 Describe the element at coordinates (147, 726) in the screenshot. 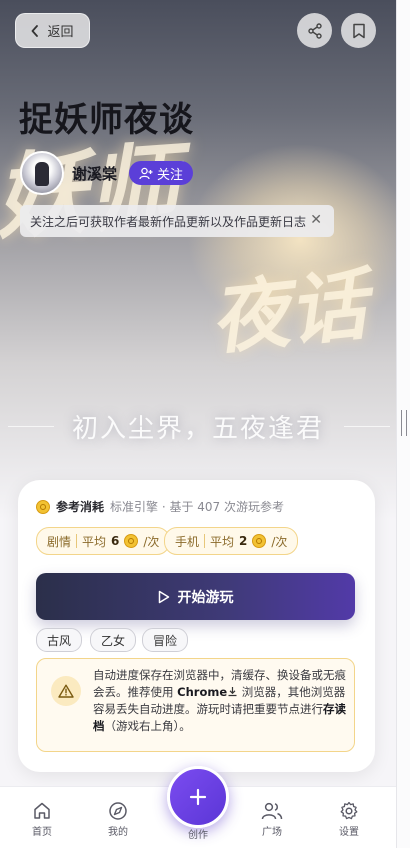

I see `warning-text-part3: （游戏右上角）。` at that location.